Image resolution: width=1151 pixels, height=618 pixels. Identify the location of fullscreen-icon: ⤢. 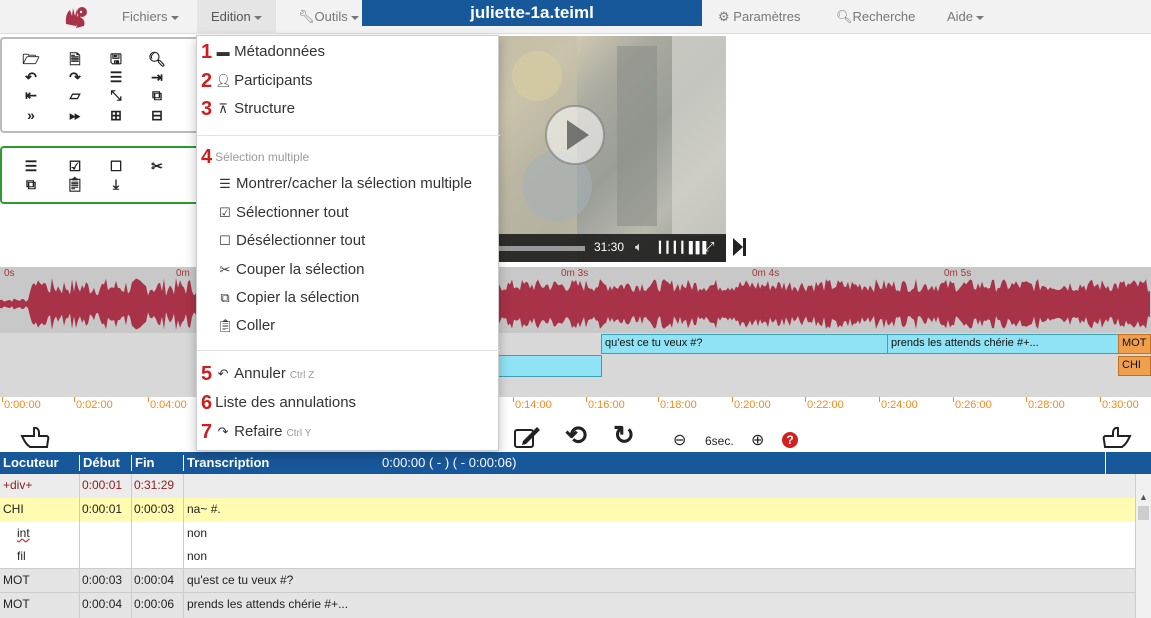
(709, 247).